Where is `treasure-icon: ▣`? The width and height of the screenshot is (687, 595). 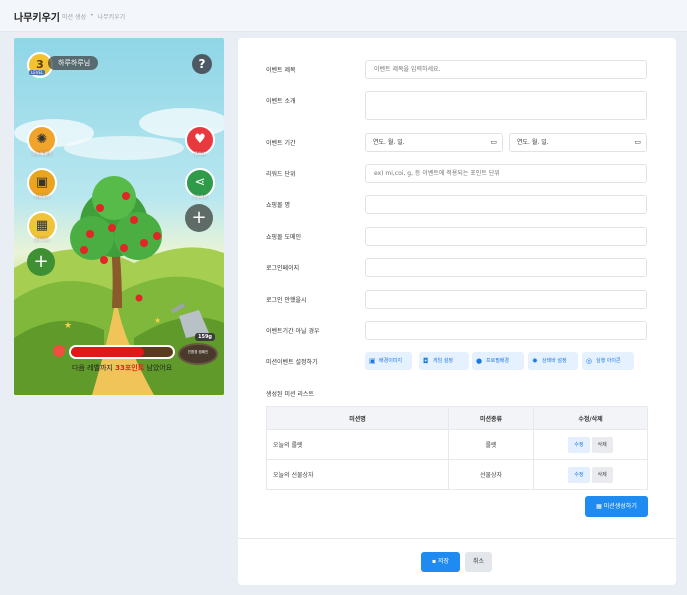 treasure-icon: ▣ is located at coordinates (42, 182).